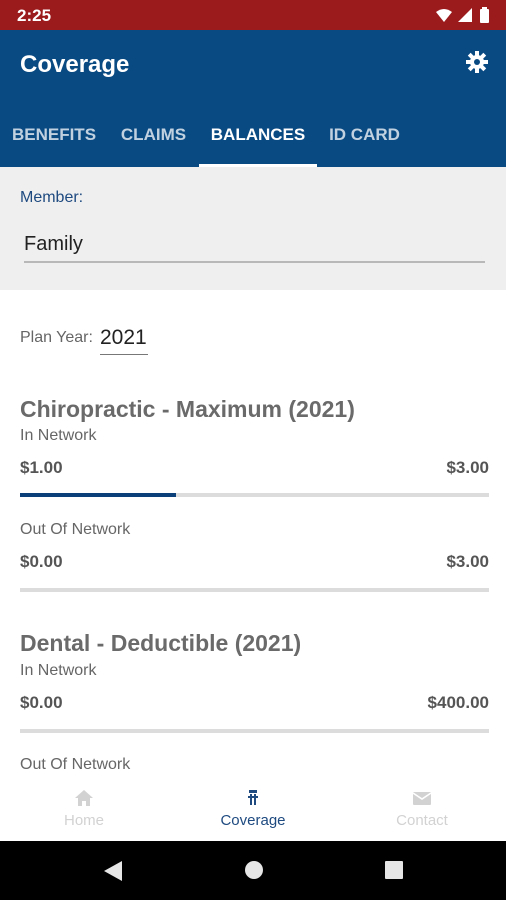  Describe the element at coordinates (258, 134) in the screenshot. I see `tab-balances-label: BALANCES` at that location.